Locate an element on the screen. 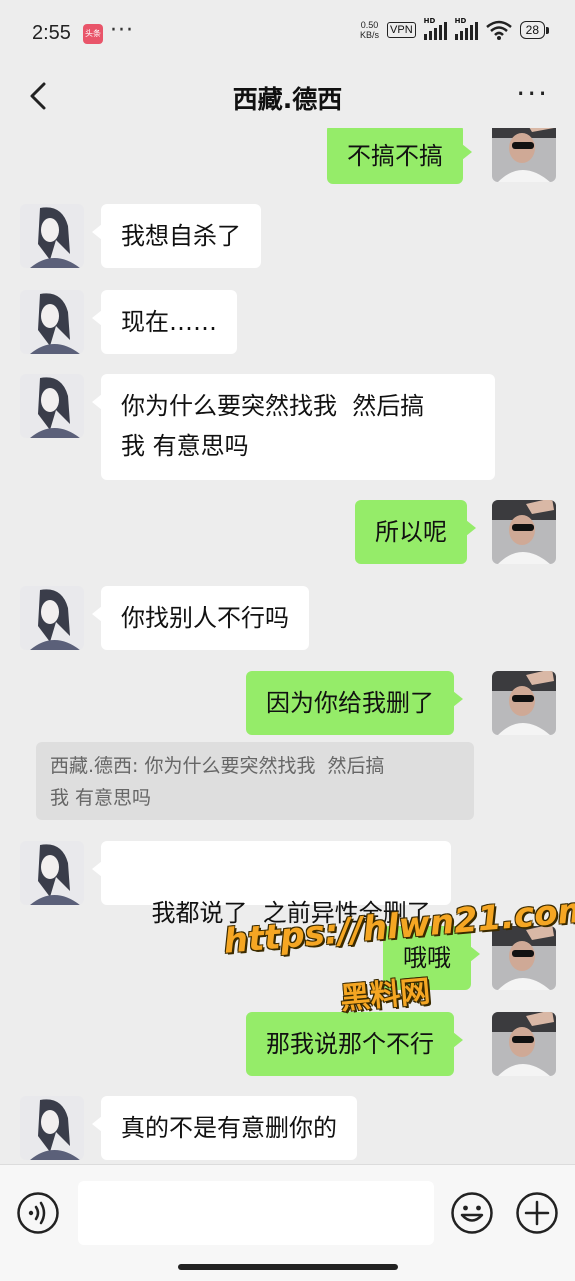 This screenshot has width=575, height=1281. home-indicator is located at coordinates (288, 1267).